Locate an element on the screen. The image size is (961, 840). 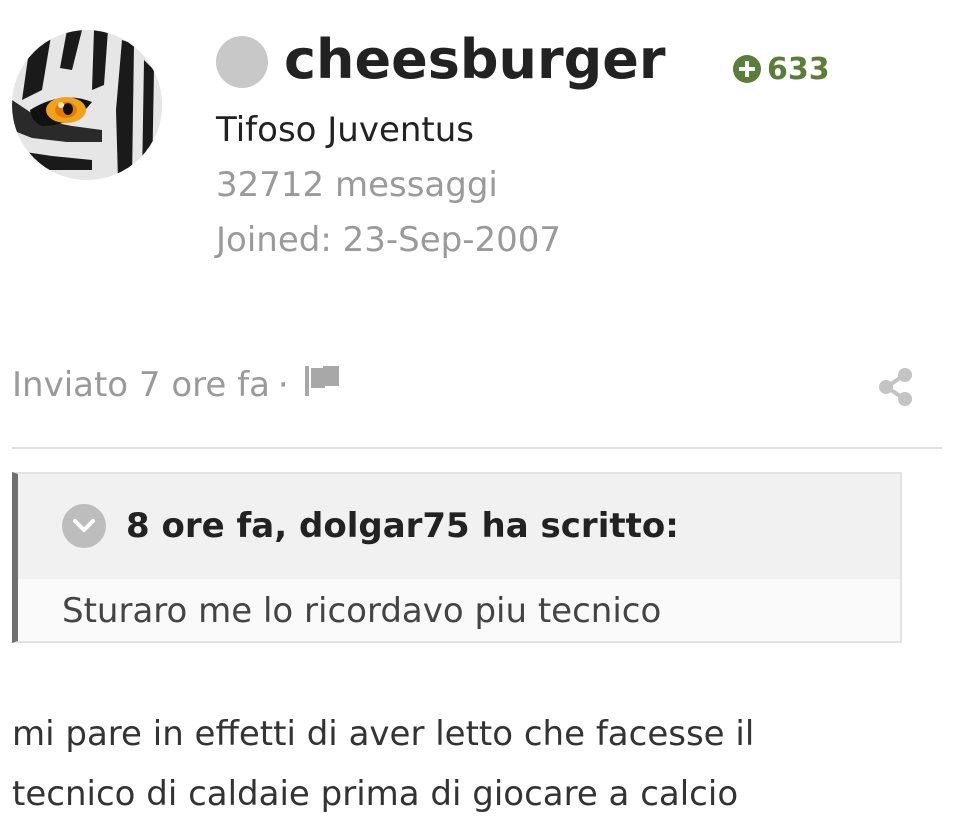
chevron-down-icon is located at coordinates (84, 526).